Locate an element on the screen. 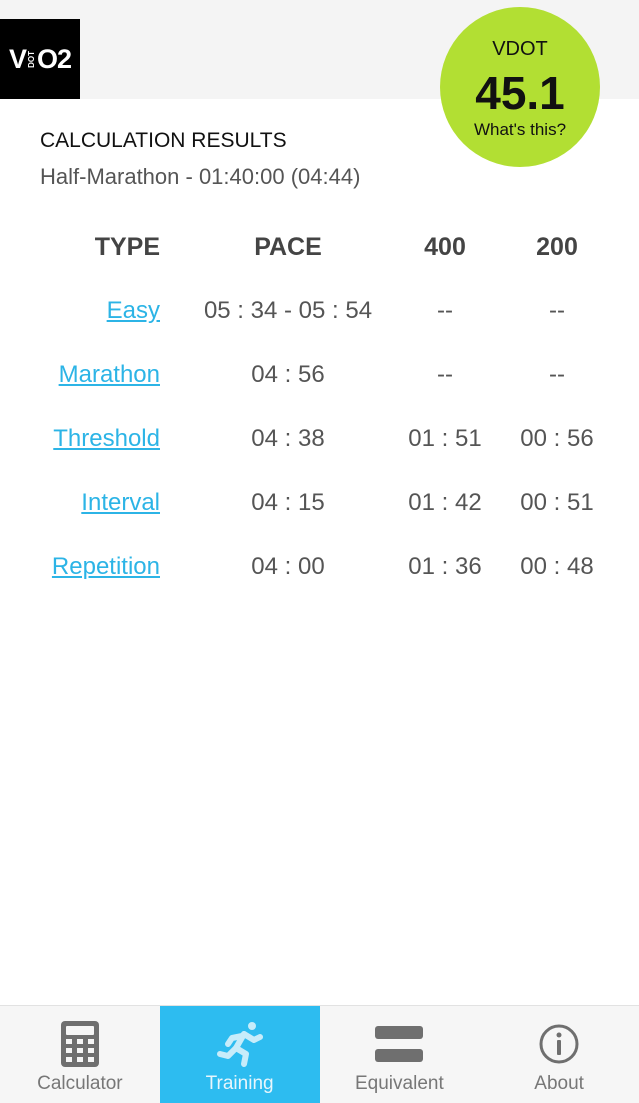 Image resolution: width=639 pixels, height=1103 pixels. header-200: 200 is located at coordinates (557, 247).